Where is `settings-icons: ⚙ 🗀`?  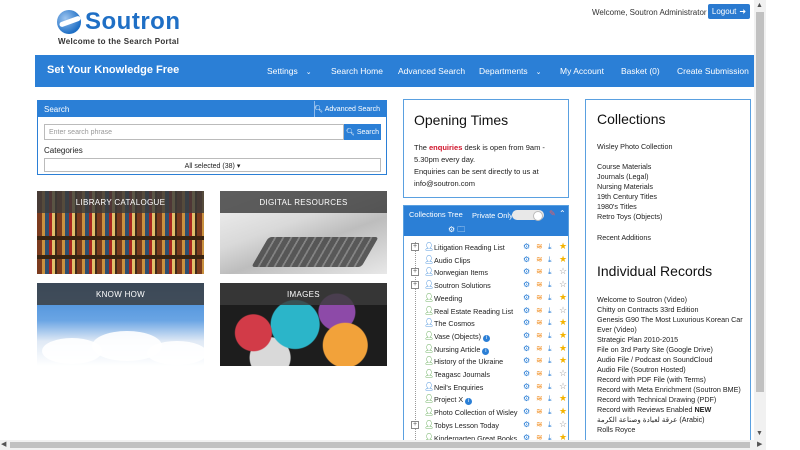
settings-icons: ⚙ 🗀 is located at coordinates (456, 231).